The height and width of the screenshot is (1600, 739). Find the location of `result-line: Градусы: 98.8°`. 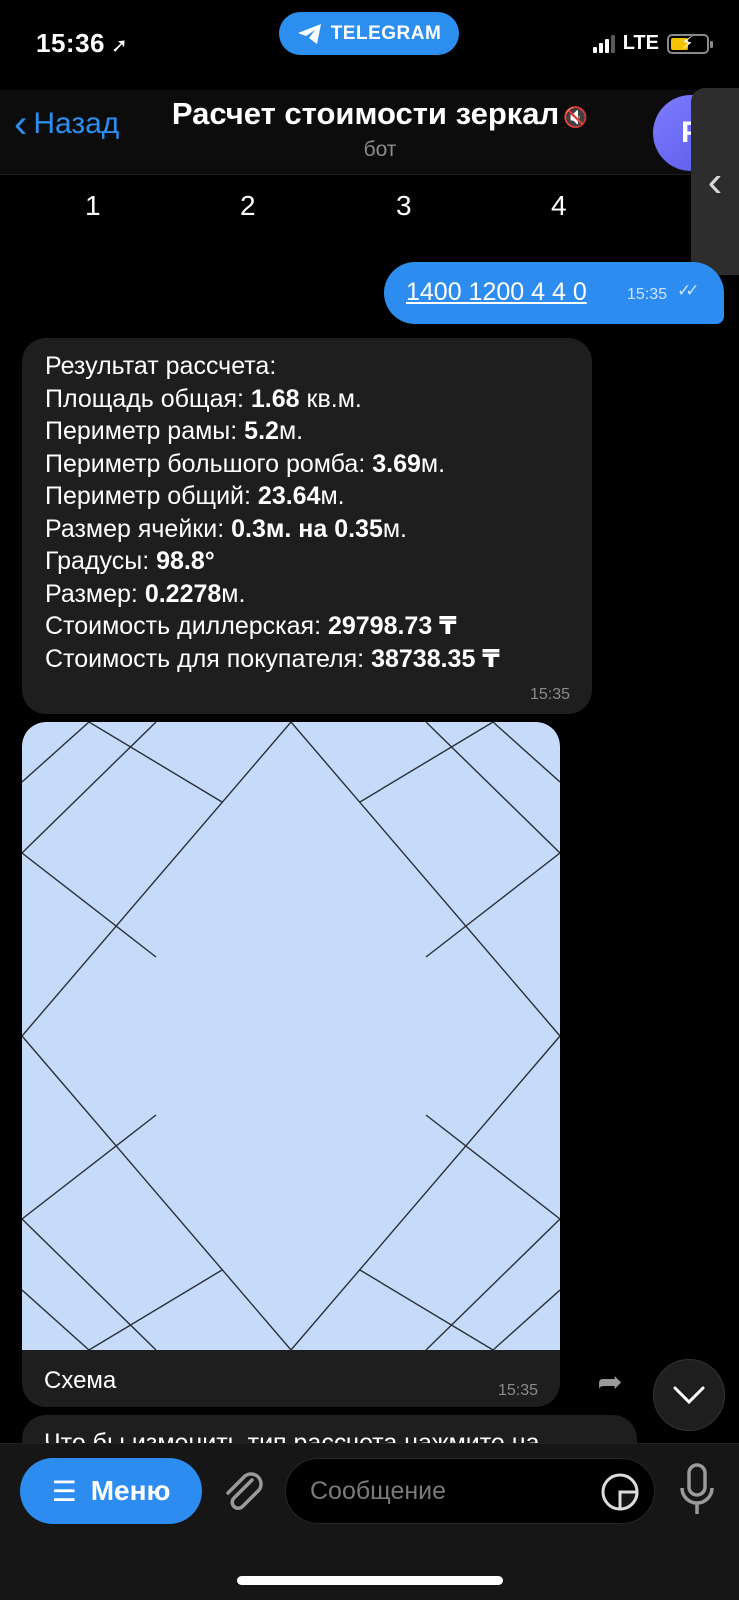

result-line: Градусы: 98.8° is located at coordinates (130, 561).